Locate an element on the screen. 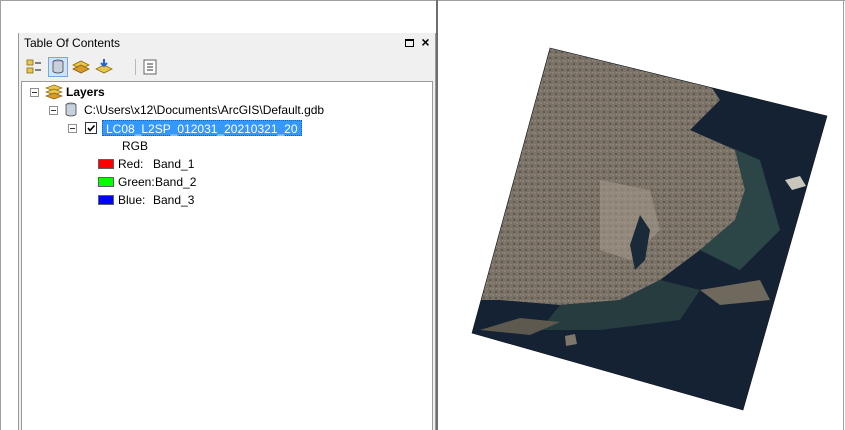 The height and width of the screenshot is (430, 845). window-frame-left is located at coordinates (0, 215).